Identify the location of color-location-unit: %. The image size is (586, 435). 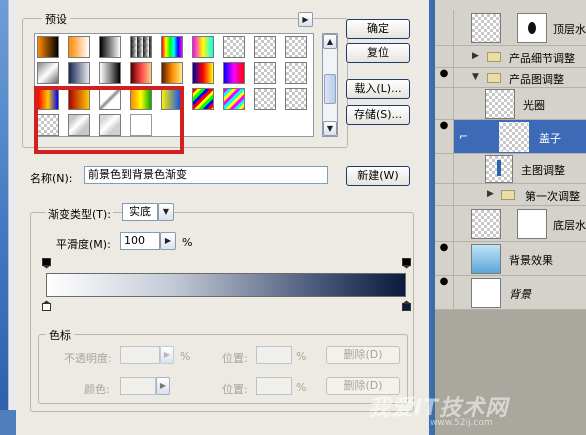
(301, 387).